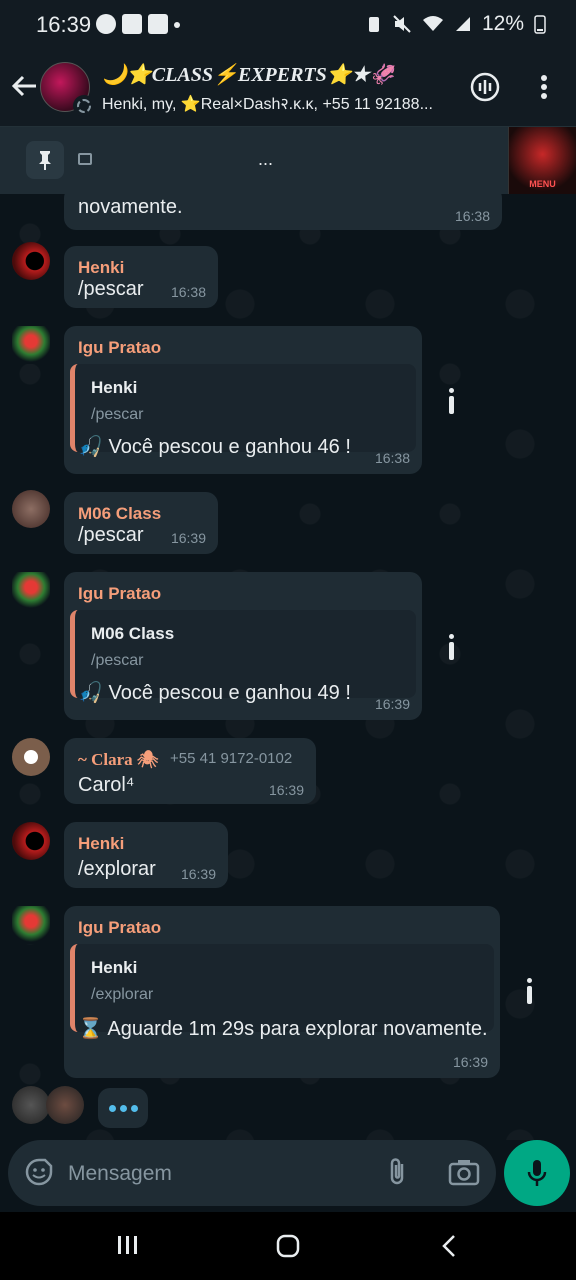  I want to click on battery-saver-icon, so click(373, 24).